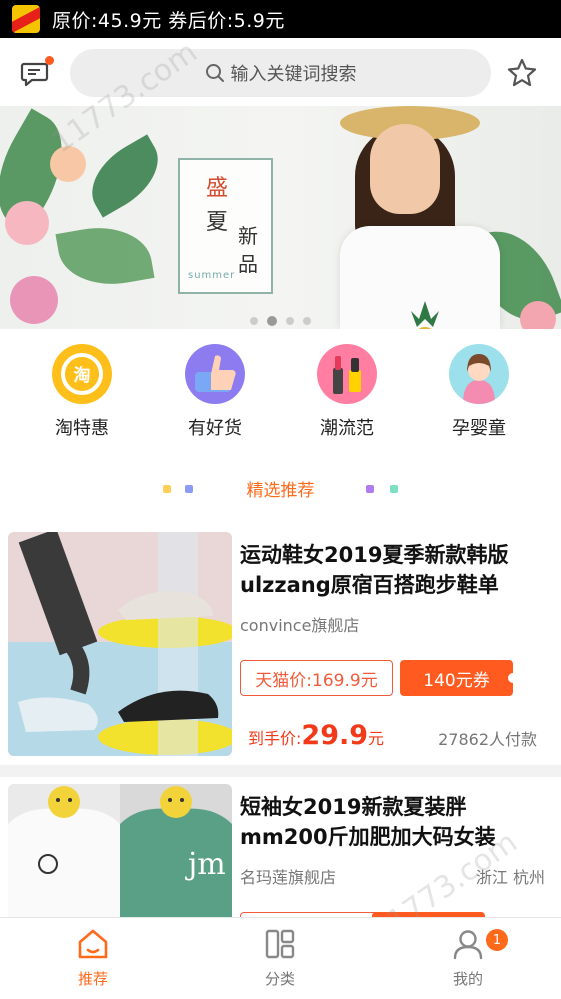  What do you see at coordinates (279, 979) in the screenshot?
I see `tab-label: 分类` at bounding box center [279, 979].